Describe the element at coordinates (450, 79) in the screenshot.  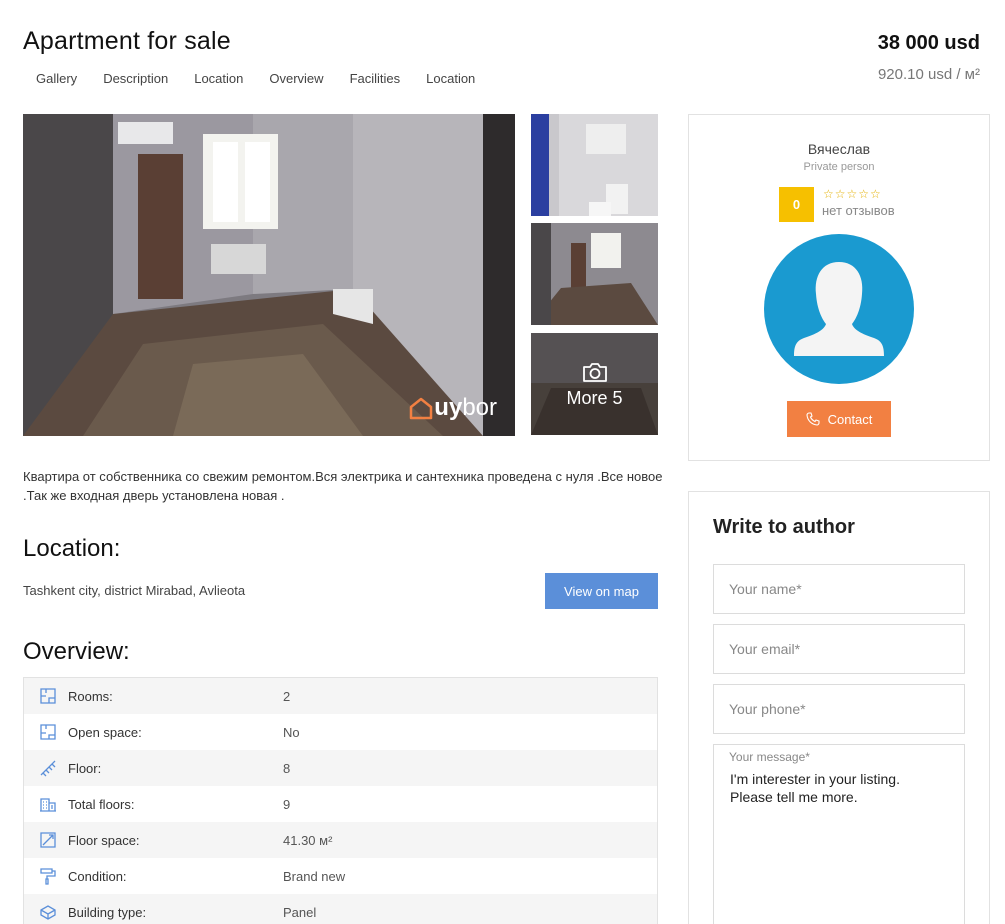
I see `tab-location-2: Location` at that location.